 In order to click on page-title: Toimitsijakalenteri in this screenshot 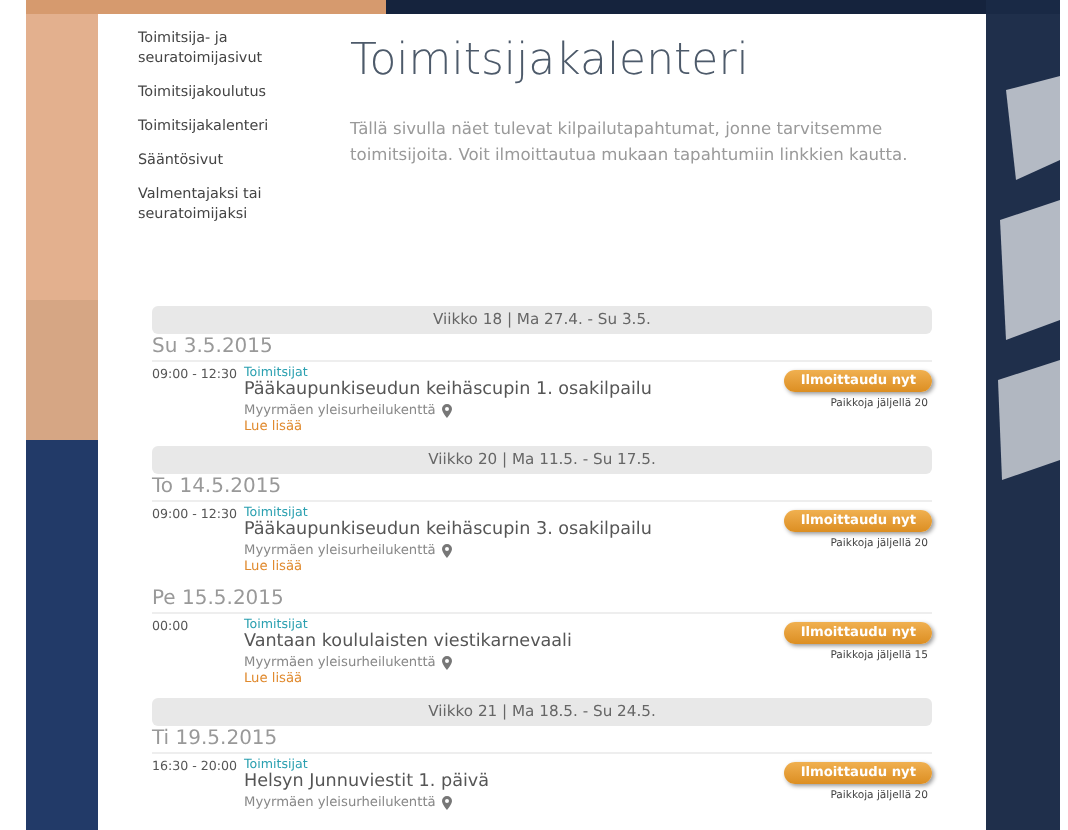, I will do `click(550, 62)`.